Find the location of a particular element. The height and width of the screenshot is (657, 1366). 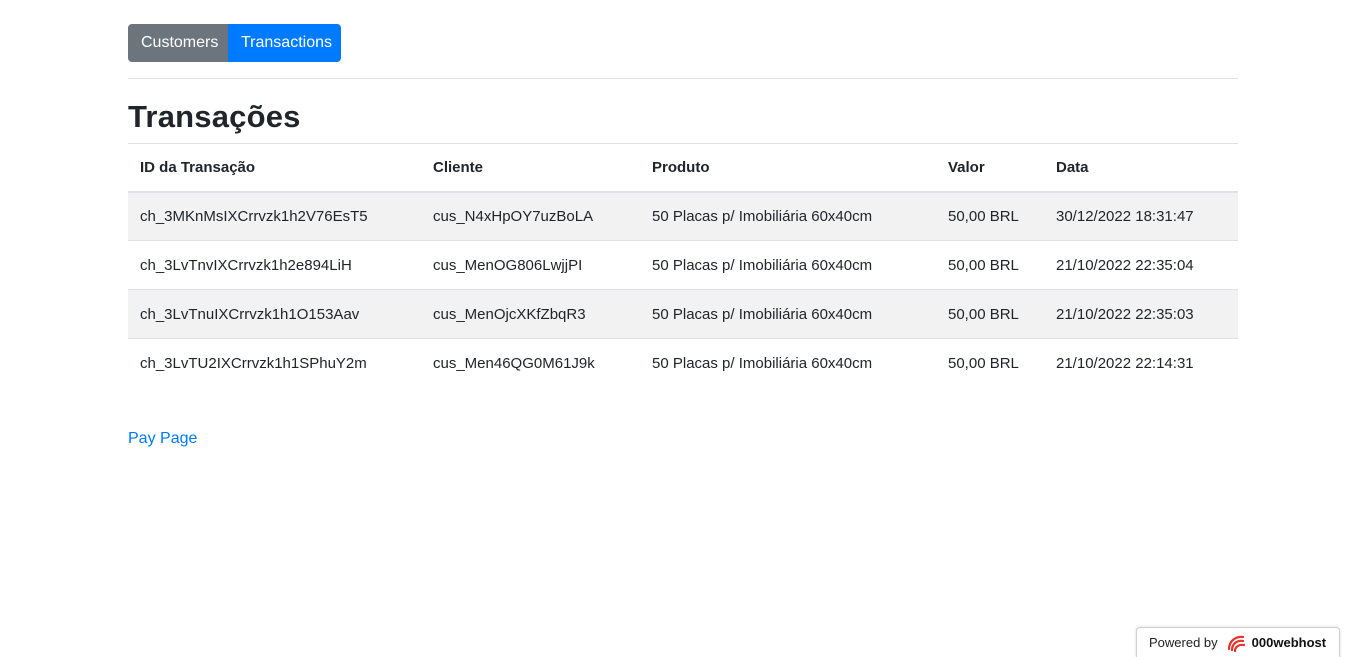

brand-name: 000webhost is located at coordinates (1289, 642).